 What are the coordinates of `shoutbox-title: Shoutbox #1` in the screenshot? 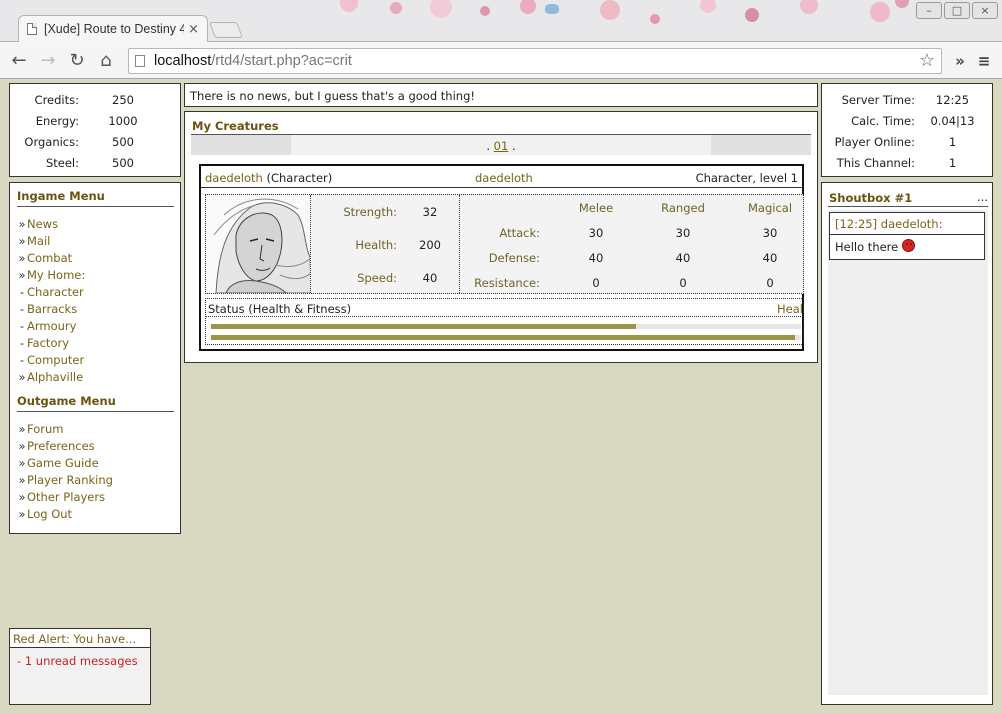 It's located at (871, 198).